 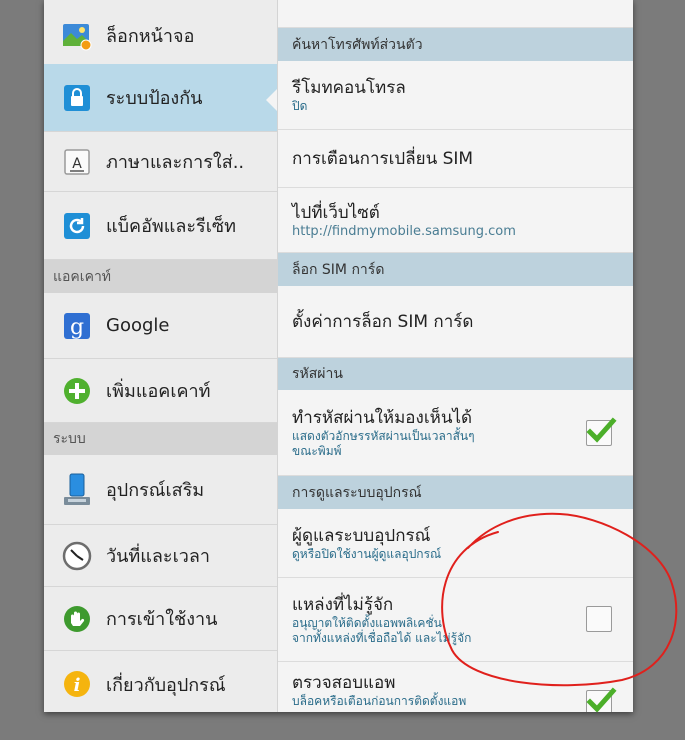 What do you see at coordinates (361, 535) in the screenshot?
I see `device-administrators-title: ผู้ดูแลระบบอุปกรณ์` at bounding box center [361, 535].